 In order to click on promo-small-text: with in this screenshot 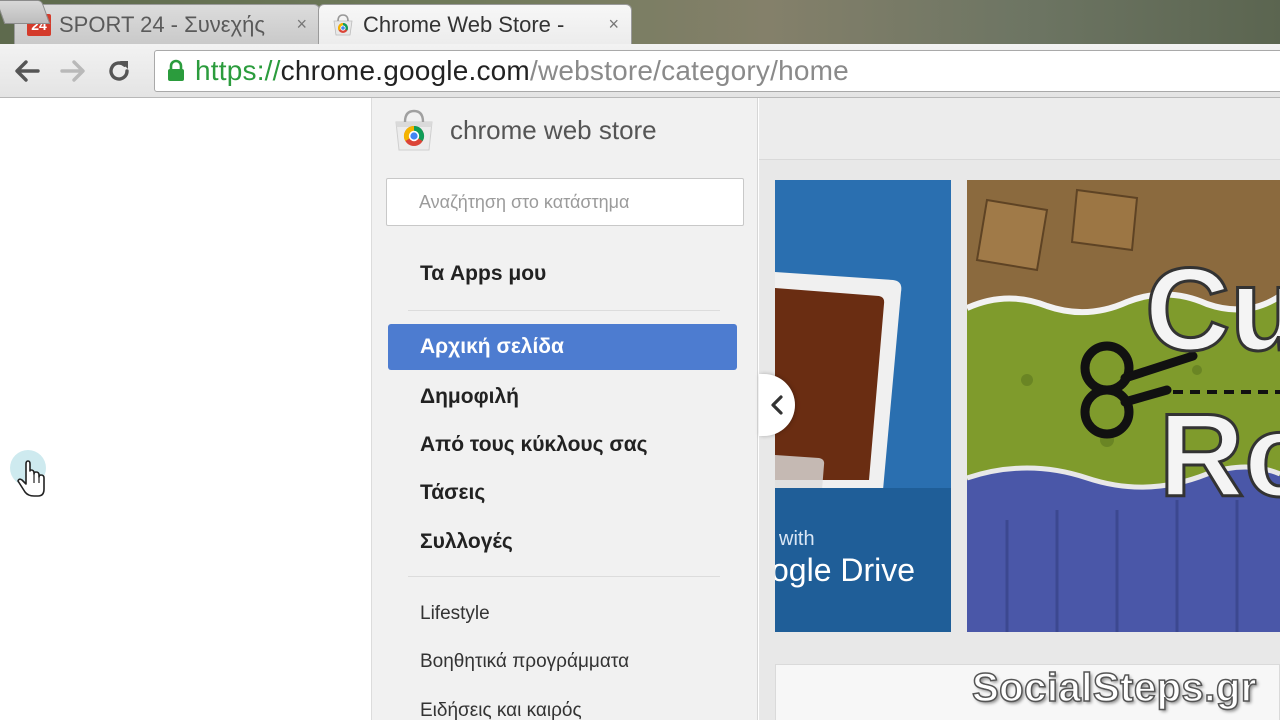, I will do `click(797, 539)`.